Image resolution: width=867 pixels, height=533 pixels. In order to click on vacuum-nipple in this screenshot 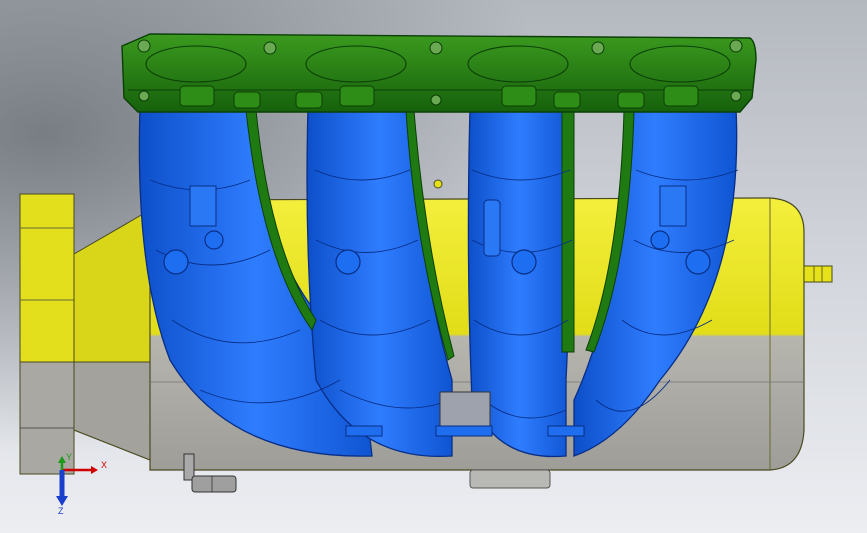, I will do `click(818, 274)`.